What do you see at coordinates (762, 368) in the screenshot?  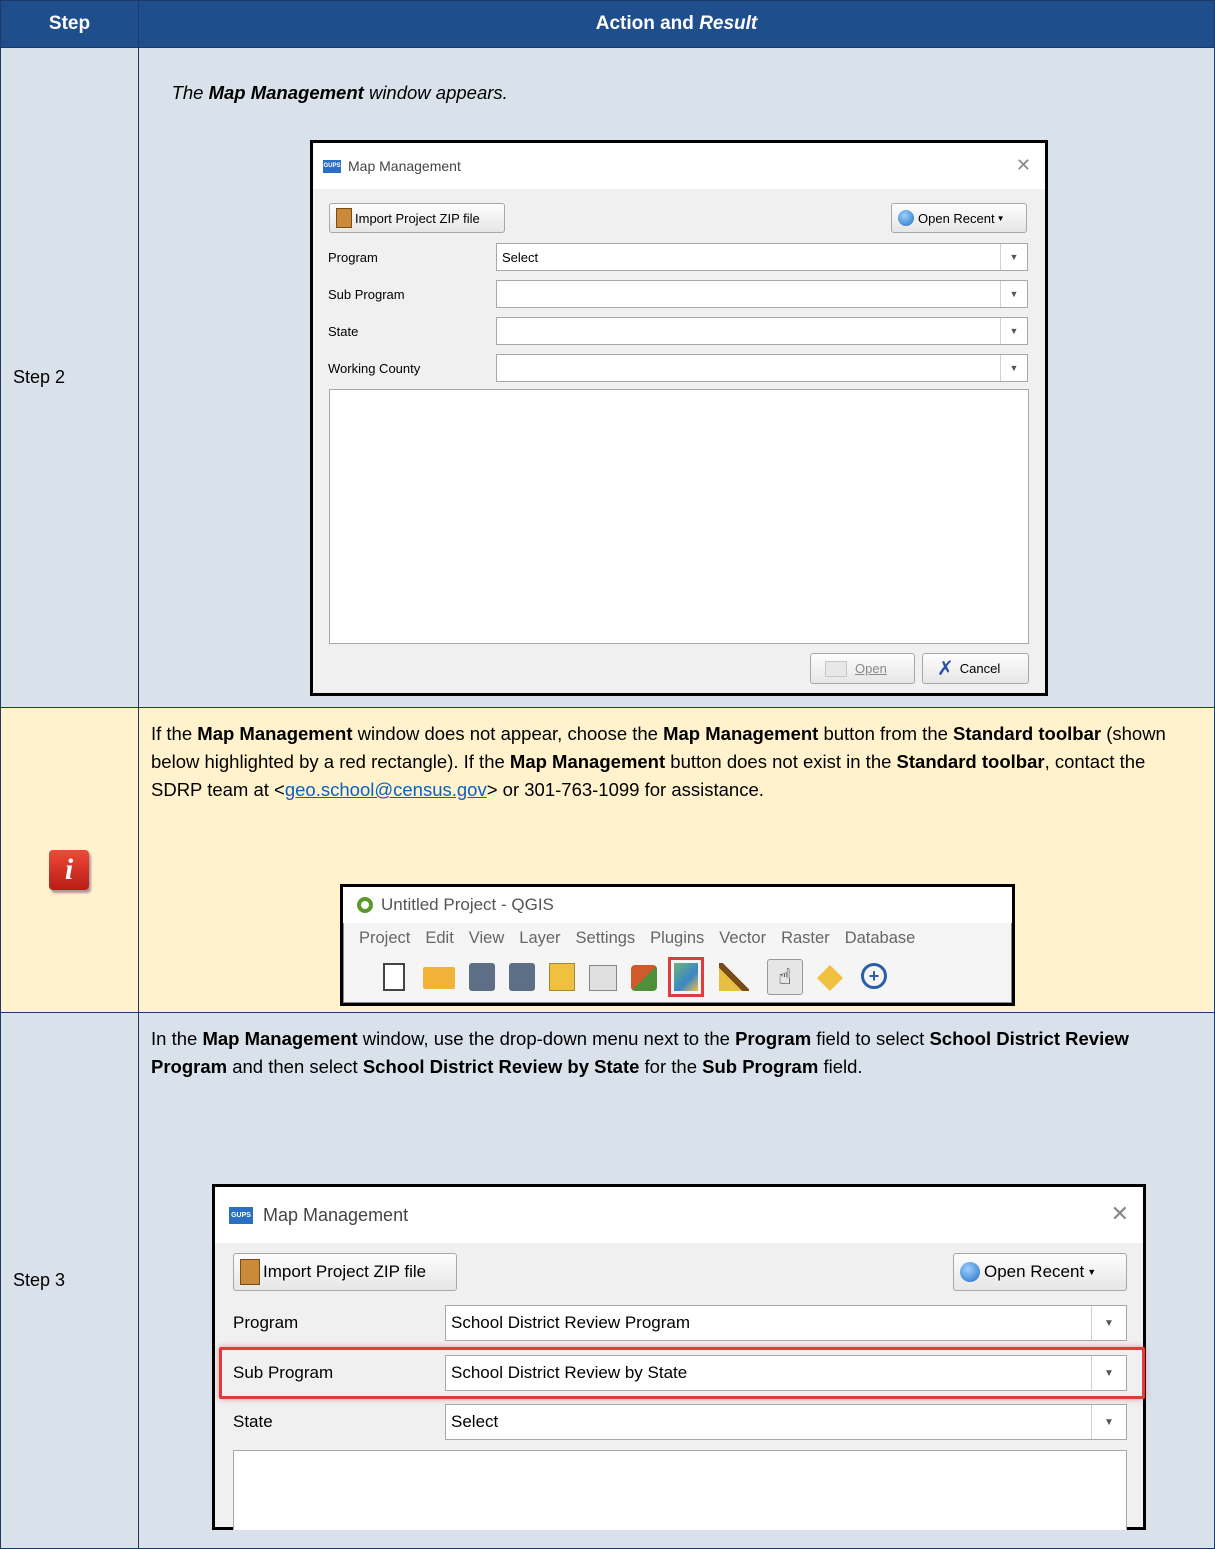 I see `working-county-dropdown: ▼` at bounding box center [762, 368].